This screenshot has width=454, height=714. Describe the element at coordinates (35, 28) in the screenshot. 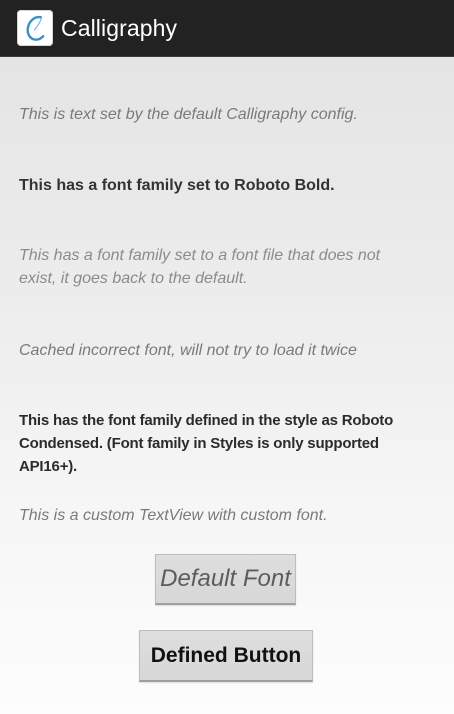

I see `calligraphy-c-icon` at that location.